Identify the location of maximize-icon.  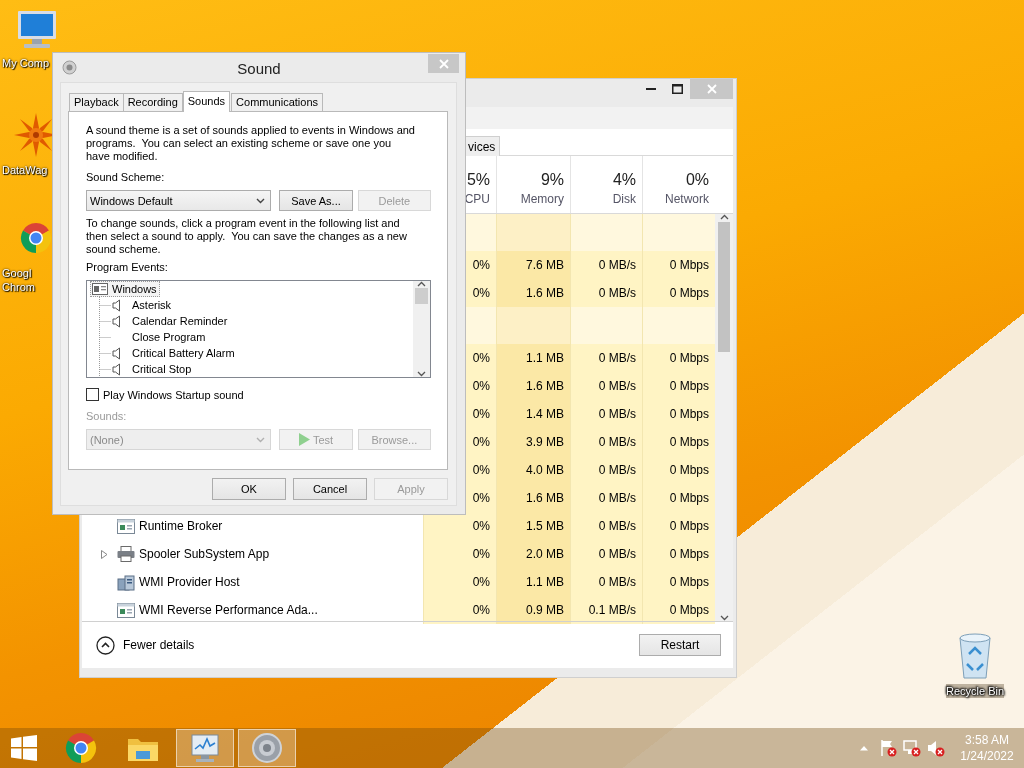
(677, 89).